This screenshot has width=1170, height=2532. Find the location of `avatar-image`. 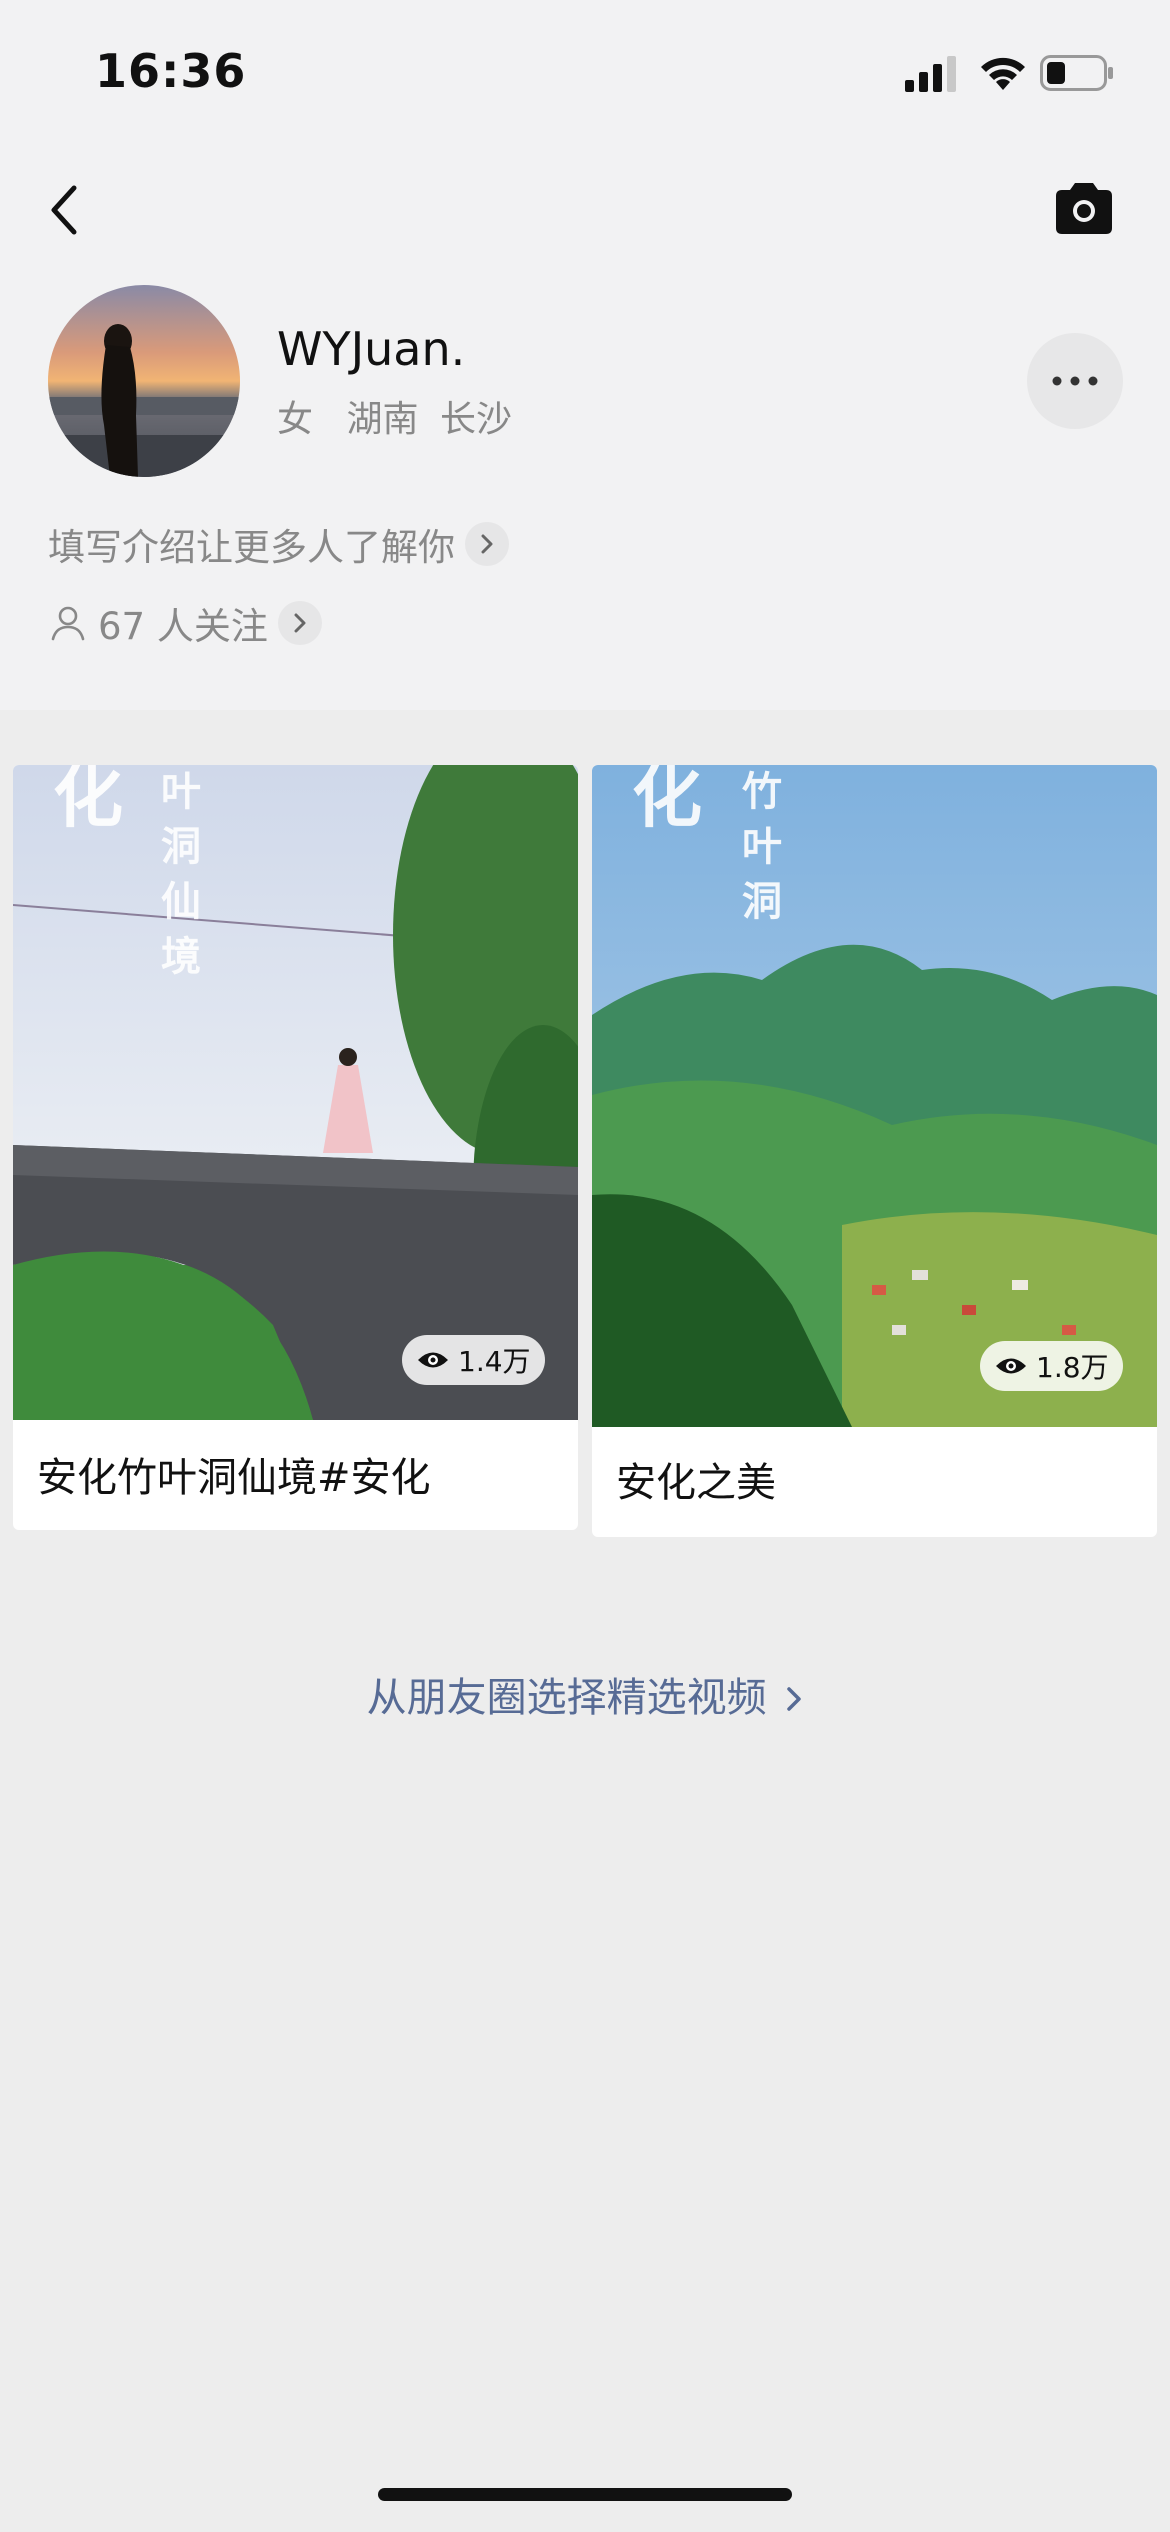

avatar-image is located at coordinates (144, 381).